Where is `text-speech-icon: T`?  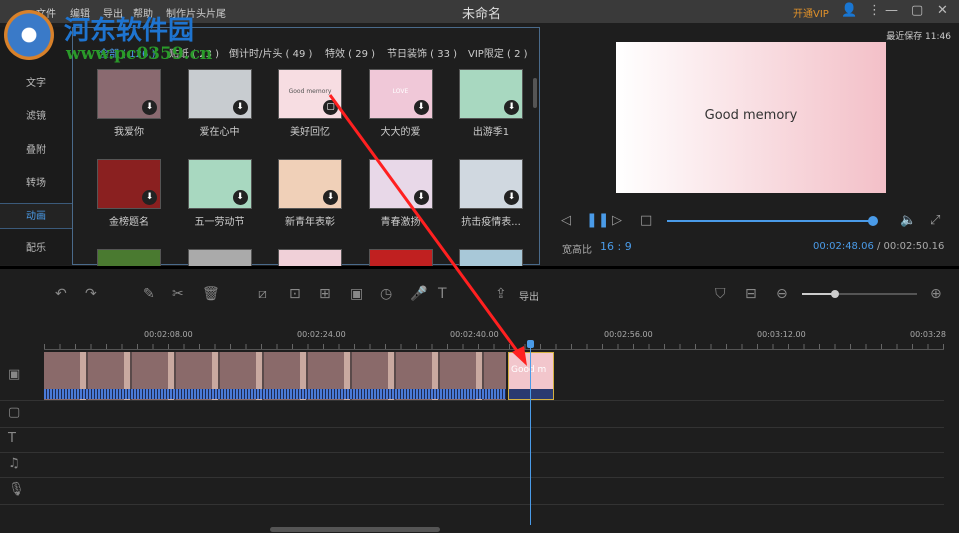 text-speech-icon: T is located at coordinates (442, 294).